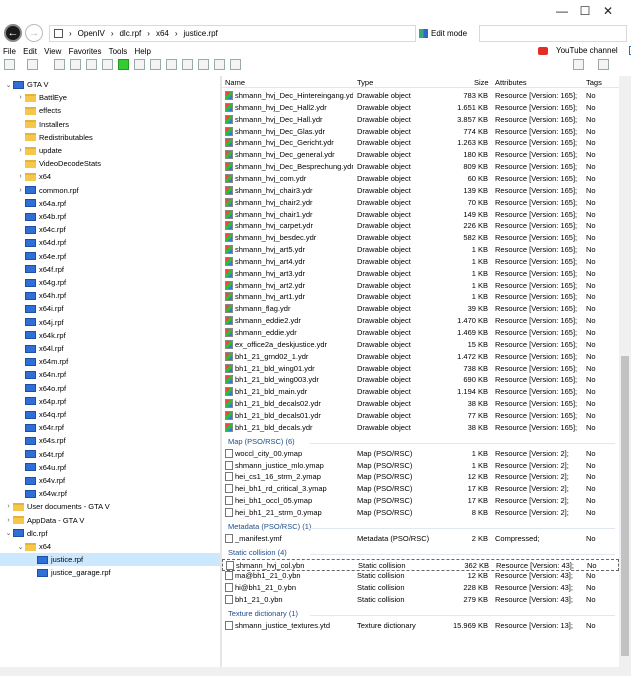 The width and height of the screenshot is (631, 676). I want to click on new-icon, so click(9, 64).